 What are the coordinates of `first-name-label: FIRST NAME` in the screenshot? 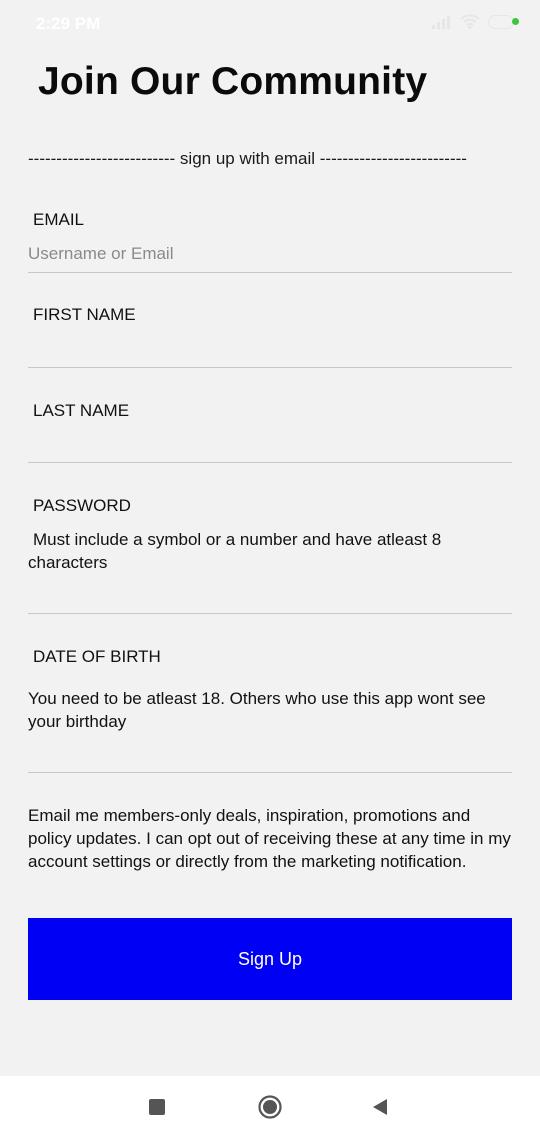 It's located at (84, 314).